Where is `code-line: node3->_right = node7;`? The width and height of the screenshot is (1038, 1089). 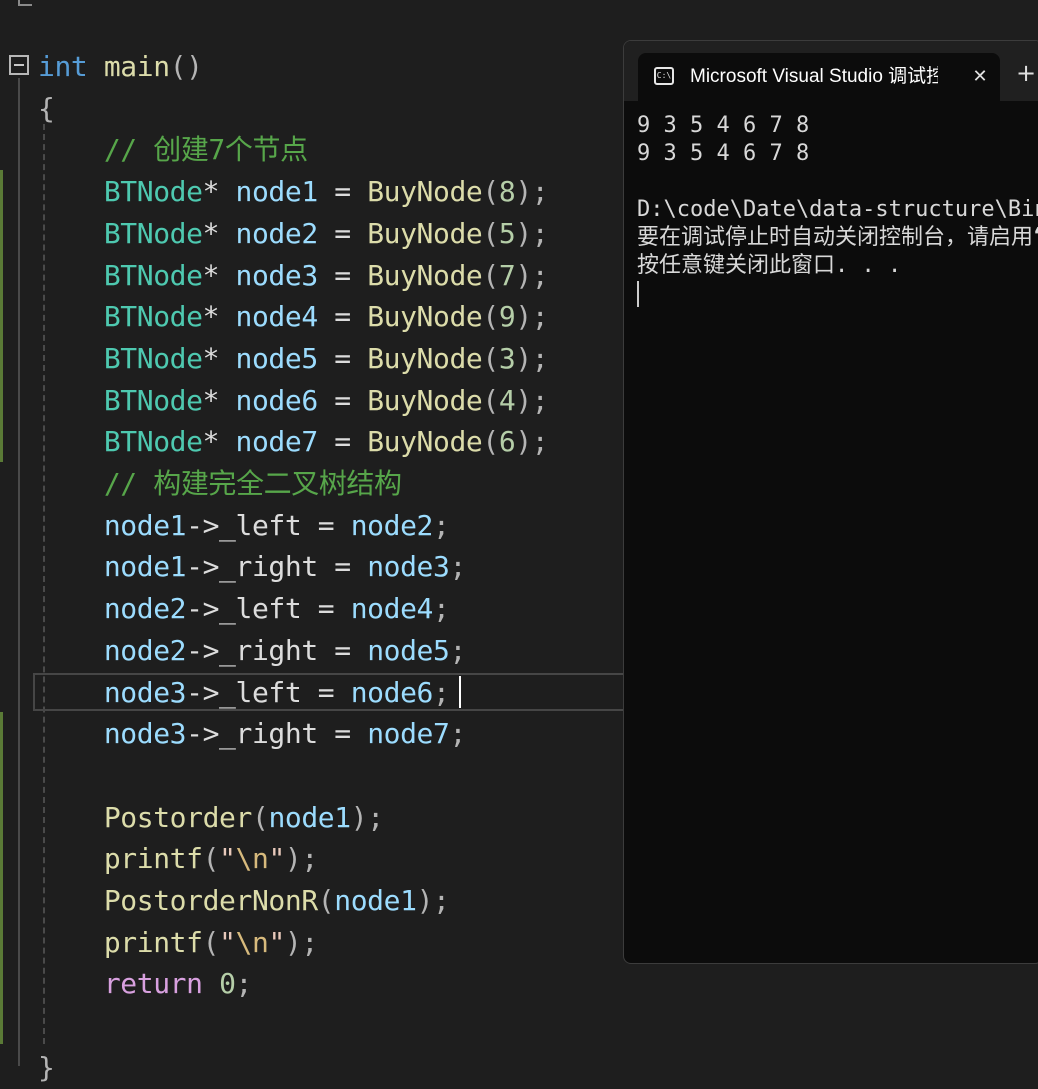
code-line: node3->_right = node7; is located at coordinates (252, 734).